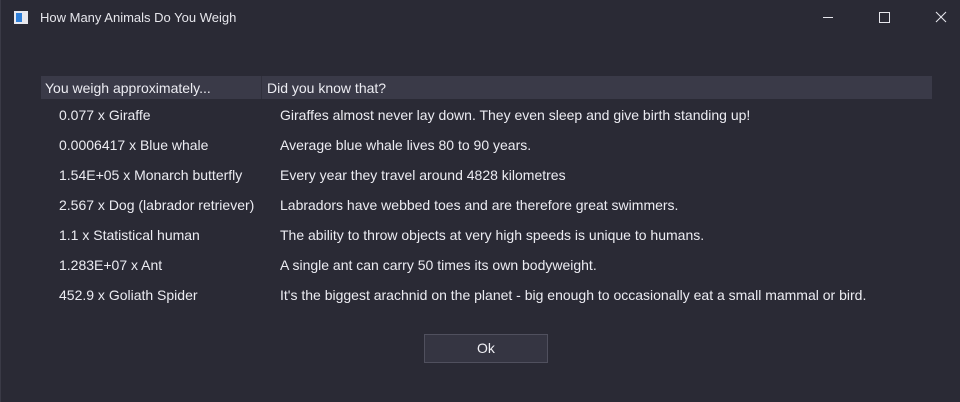  Describe the element at coordinates (111, 265) in the screenshot. I see `weight-cell: 1.283E+07 x Ant` at that location.